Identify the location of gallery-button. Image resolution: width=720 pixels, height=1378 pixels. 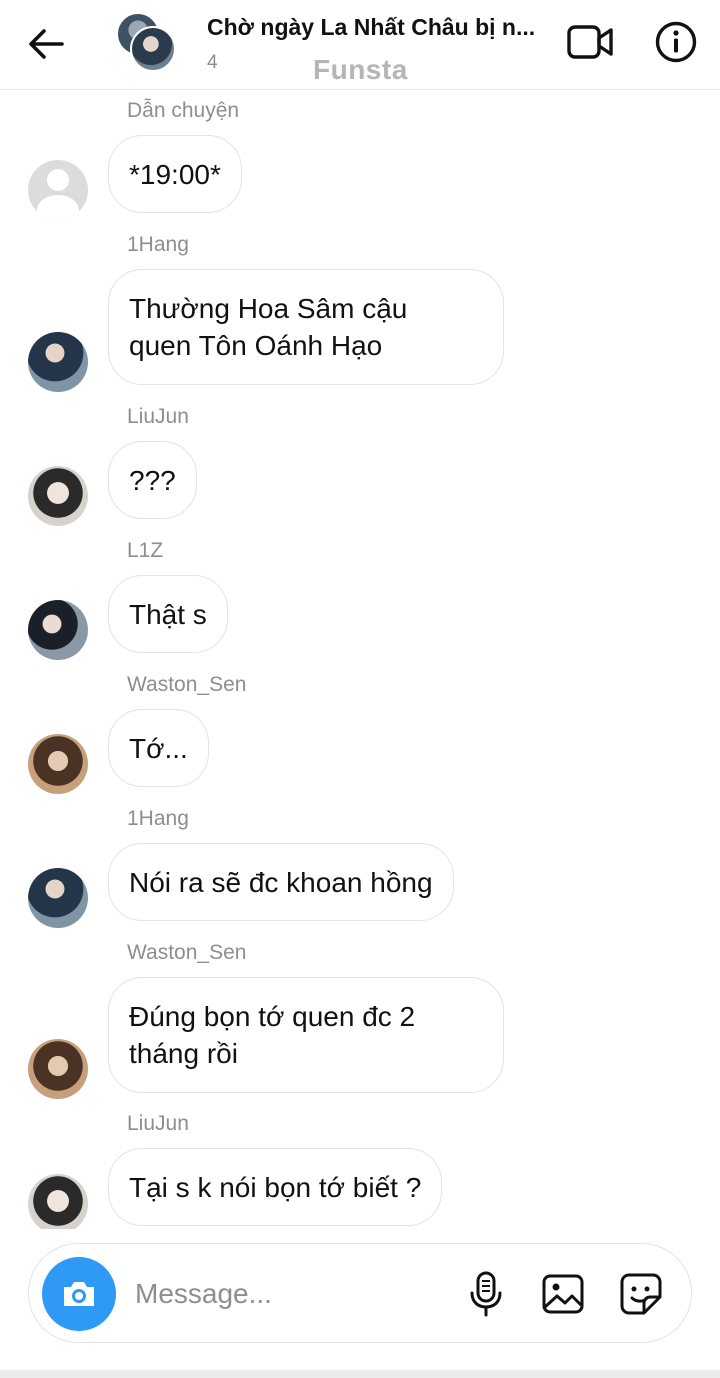
(563, 1294).